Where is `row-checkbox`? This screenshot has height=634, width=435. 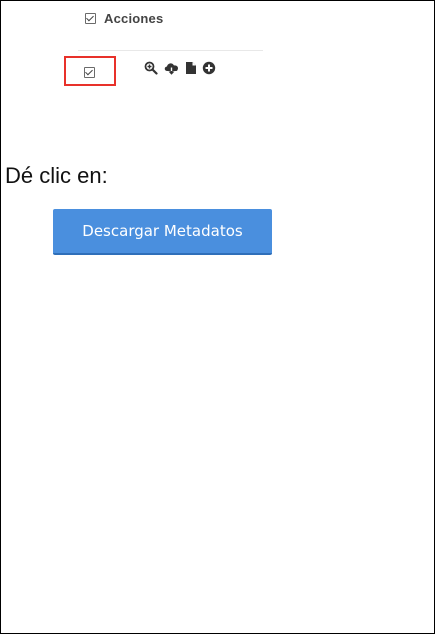 row-checkbox is located at coordinates (89, 72).